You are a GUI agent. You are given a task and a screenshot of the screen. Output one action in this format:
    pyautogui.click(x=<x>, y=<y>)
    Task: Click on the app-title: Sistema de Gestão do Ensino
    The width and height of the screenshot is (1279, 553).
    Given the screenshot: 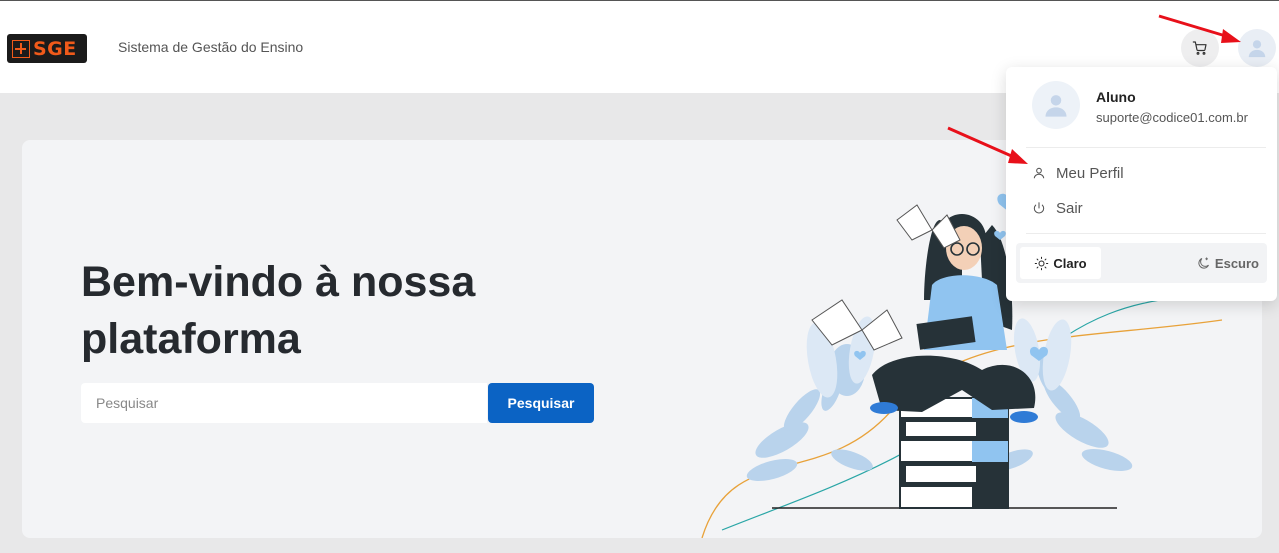 What is the action you would take?
    pyautogui.click(x=211, y=47)
    